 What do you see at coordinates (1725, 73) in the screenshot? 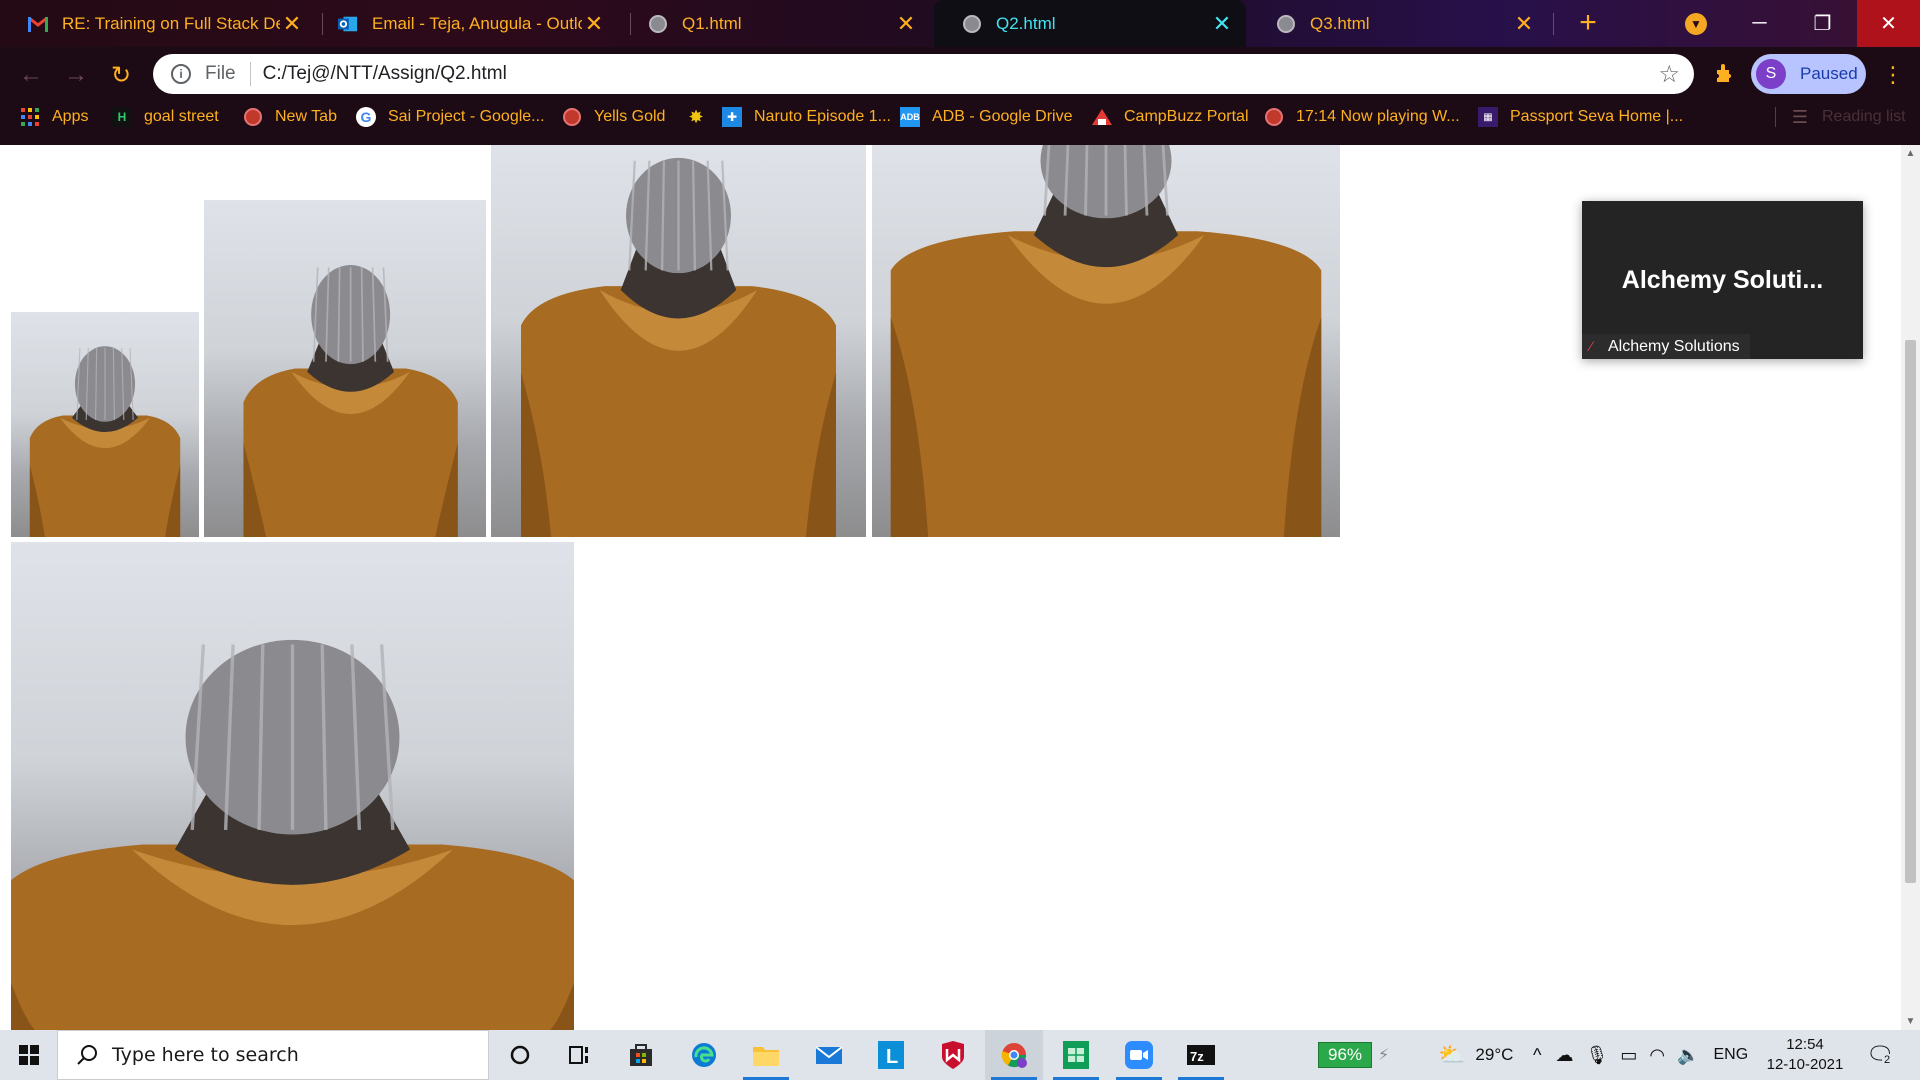
I see `extensions-icon` at bounding box center [1725, 73].